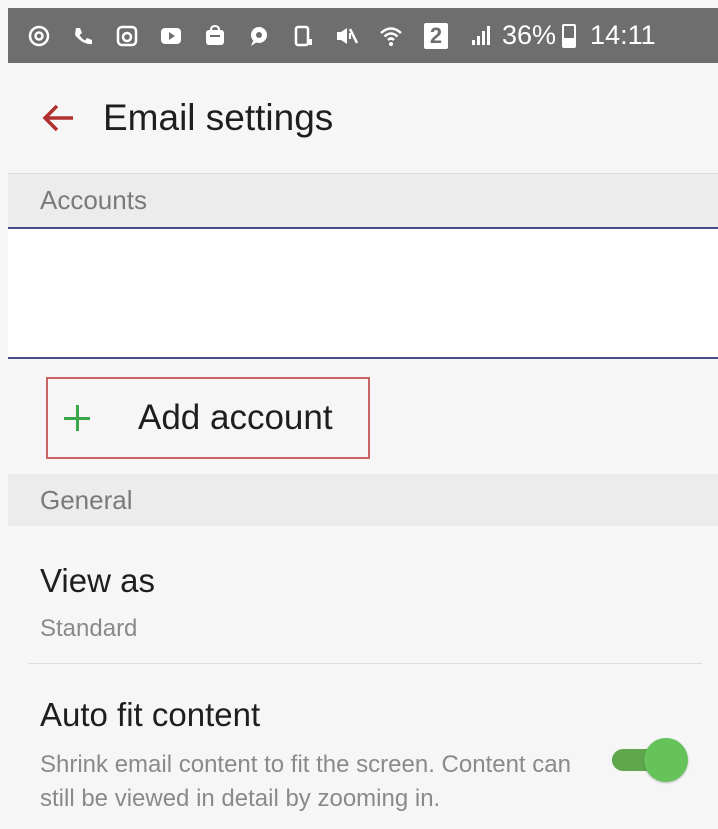 This screenshot has width=718, height=829. I want to click on instagram-icon, so click(127, 36).